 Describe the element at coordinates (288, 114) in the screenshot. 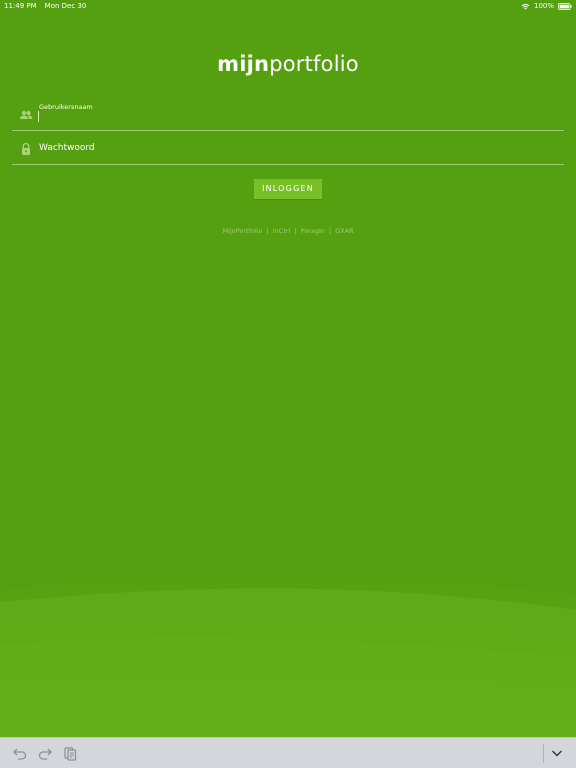

I see `username-field: Gebruikersnaam` at that location.